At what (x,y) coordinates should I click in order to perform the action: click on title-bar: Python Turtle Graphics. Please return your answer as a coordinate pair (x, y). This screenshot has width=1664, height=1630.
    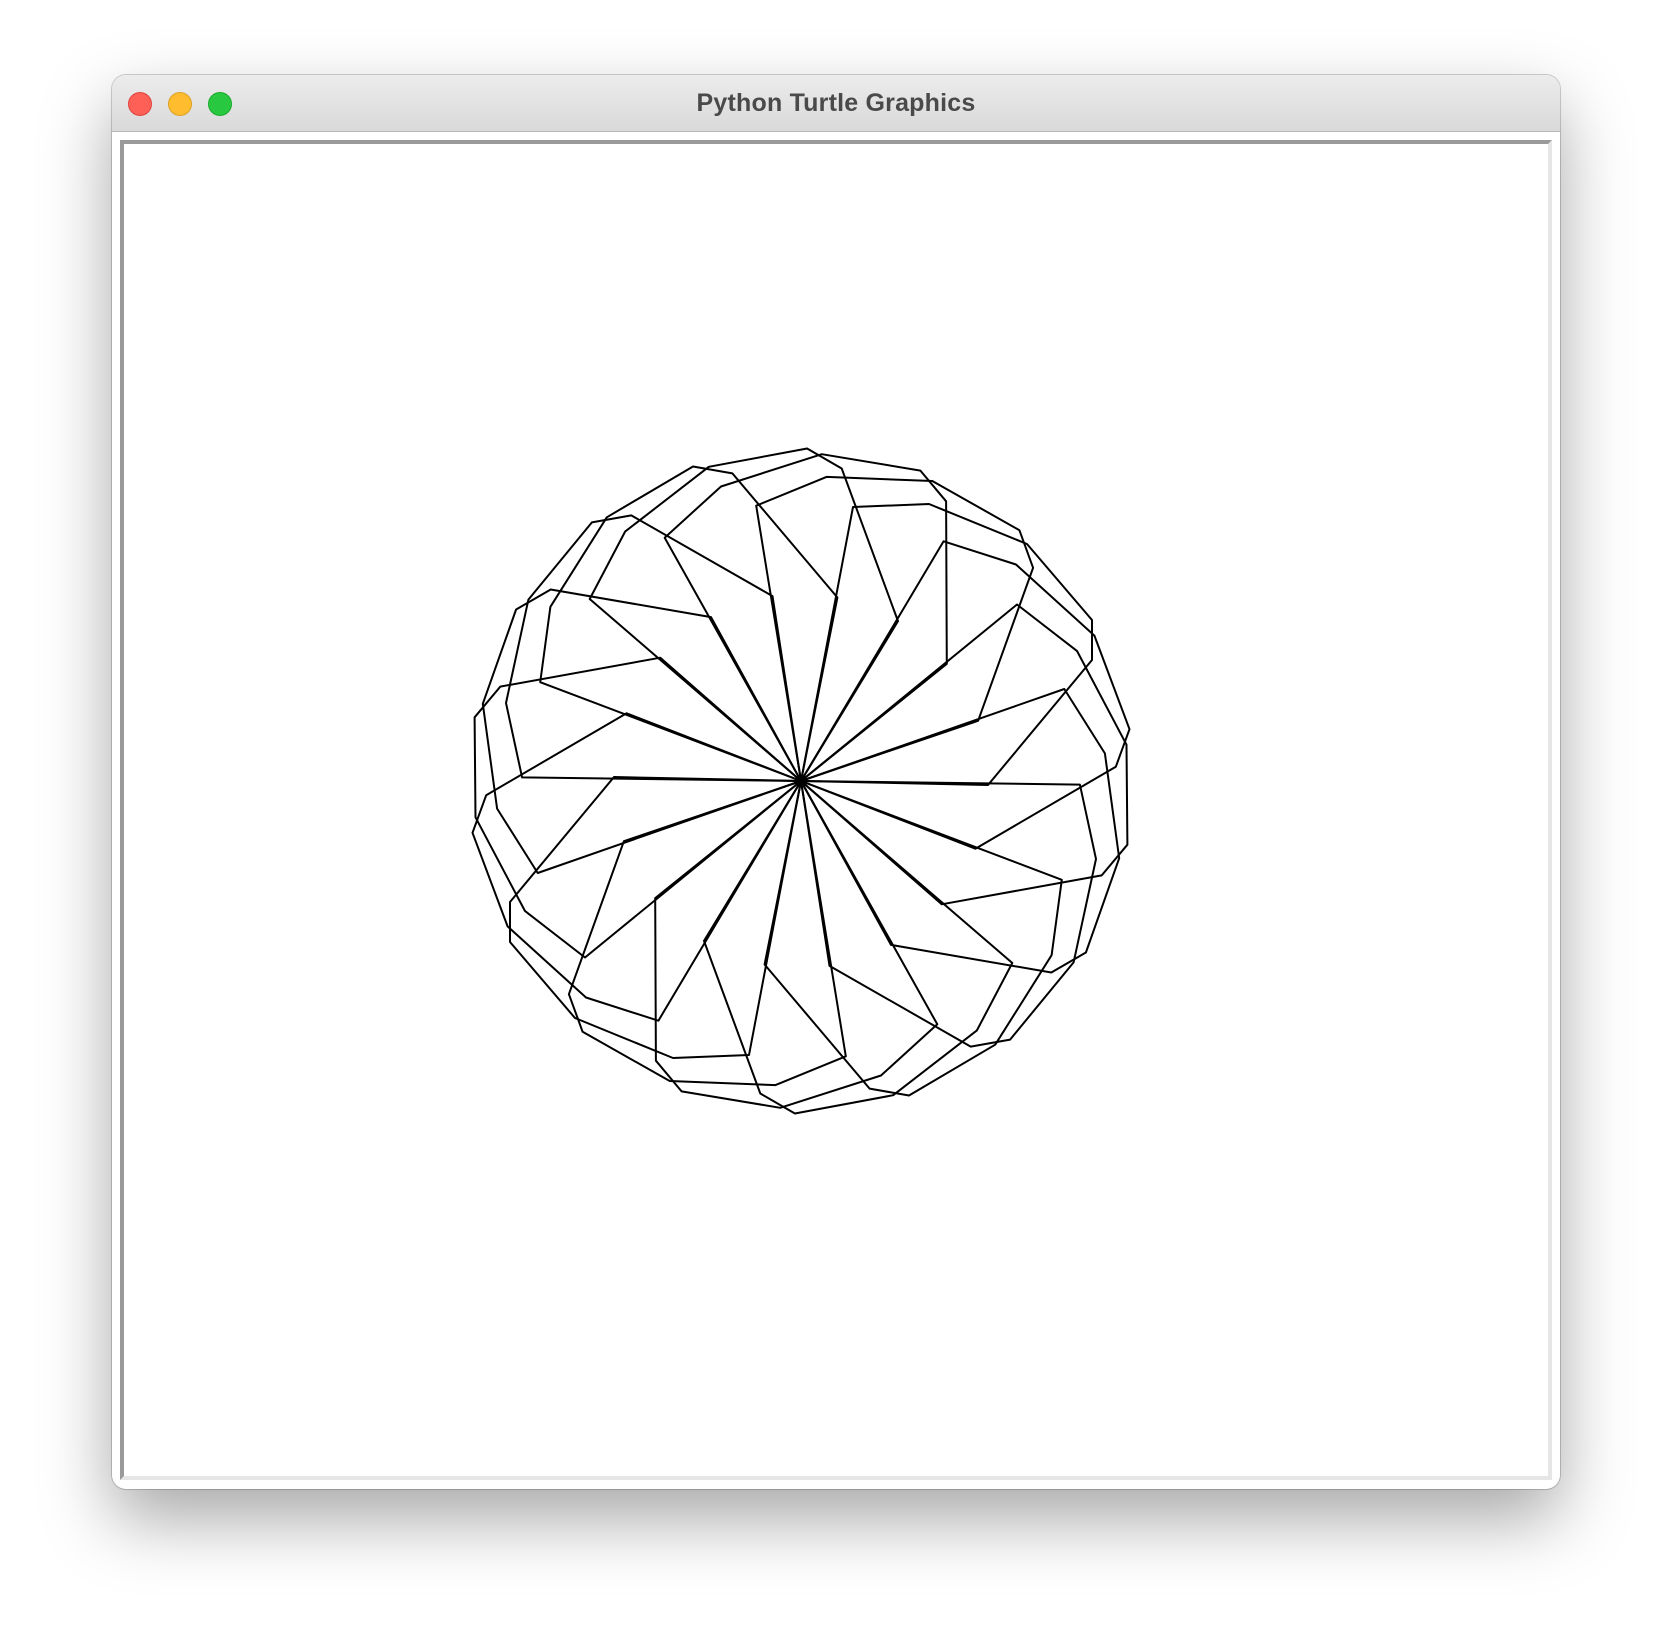
    Looking at the image, I should click on (836, 103).